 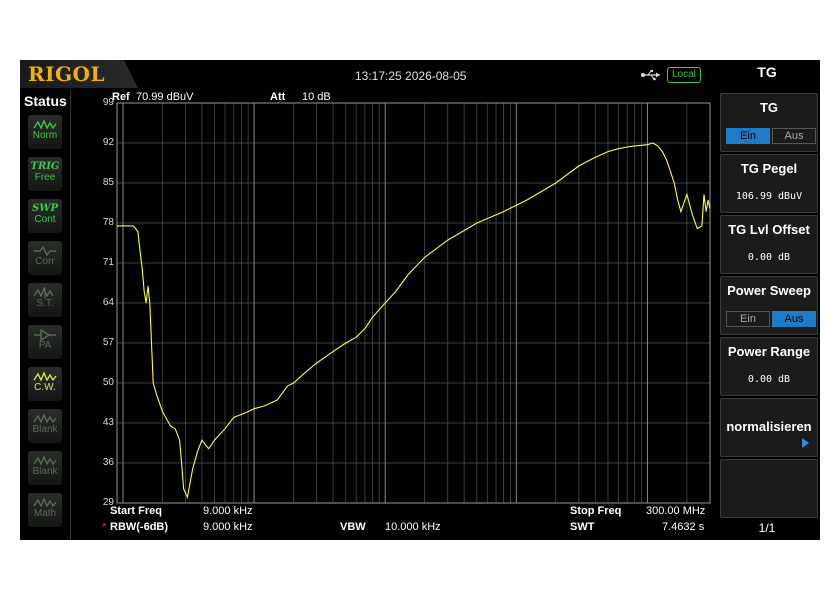 I want to click on rbw-label: RBW(-6dB), so click(x=139, y=527).